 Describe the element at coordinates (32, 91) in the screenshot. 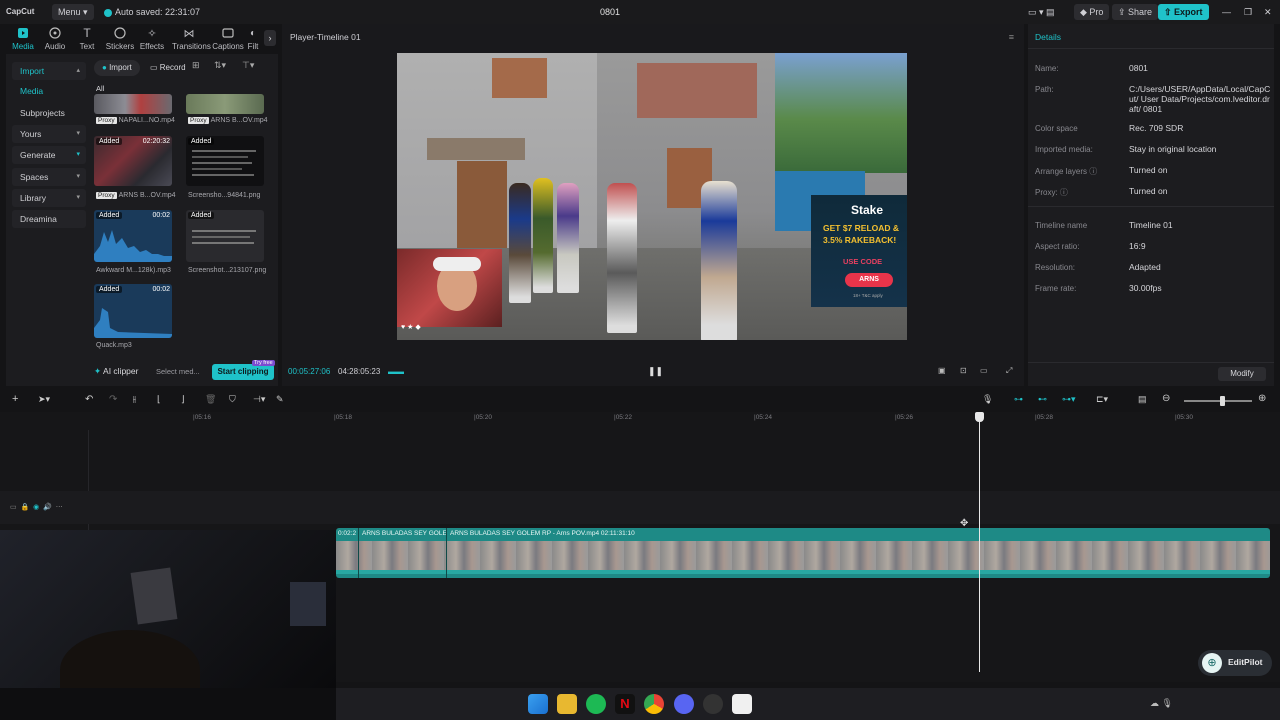

I see `sidebar-item-label: Media` at that location.